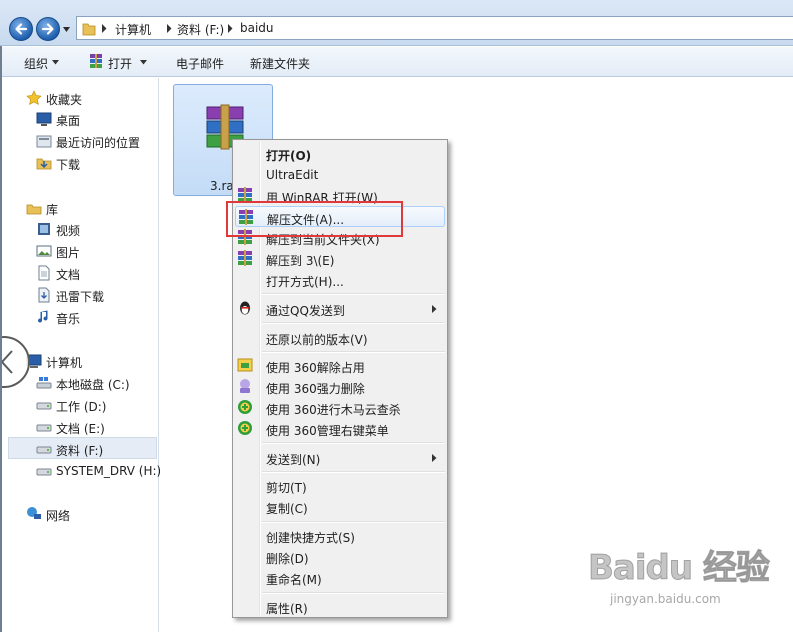  I want to click on menu-item-create-shortcut: 创建快捷方式(S), so click(340, 535).